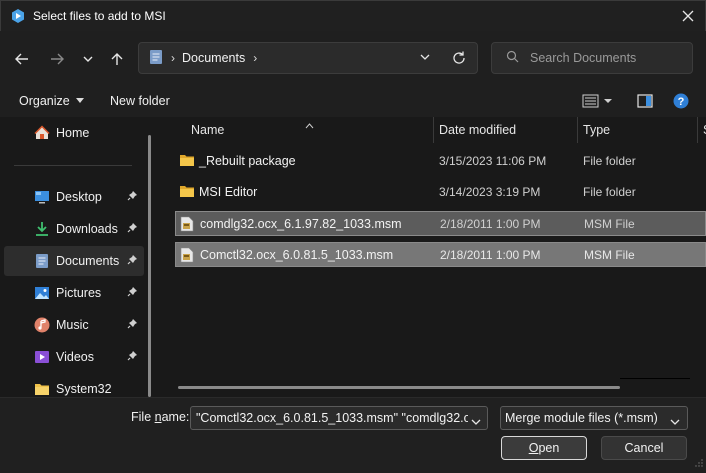 The height and width of the screenshot is (473, 706). What do you see at coordinates (74, 197) in the screenshot?
I see `sidebar-item-desktop: Desktop` at bounding box center [74, 197].